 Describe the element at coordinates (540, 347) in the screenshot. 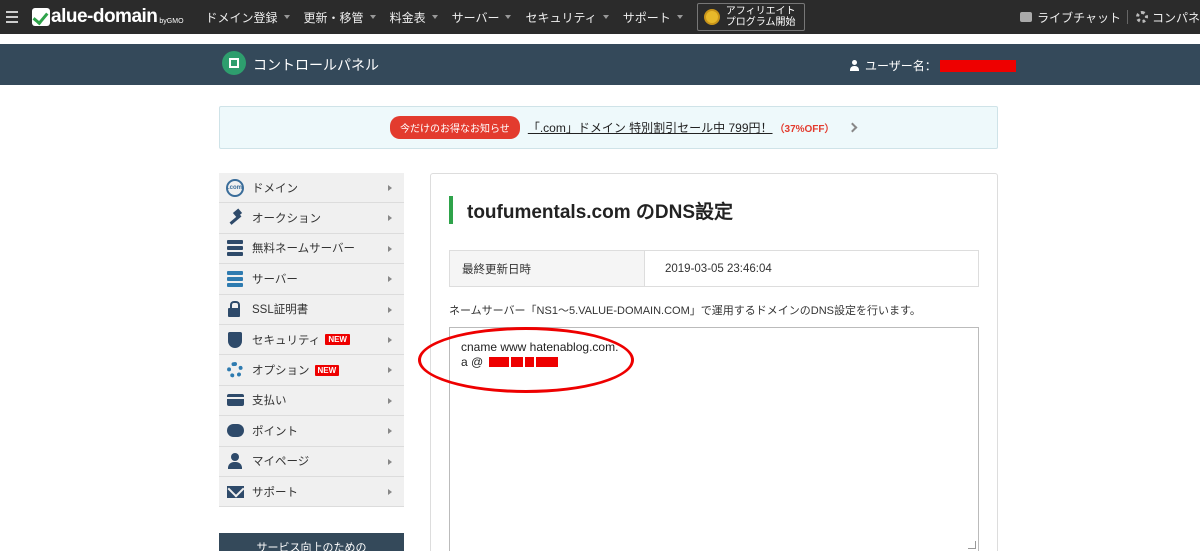

I see `dns-record-line: cname www hatenablog.com.` at that location.